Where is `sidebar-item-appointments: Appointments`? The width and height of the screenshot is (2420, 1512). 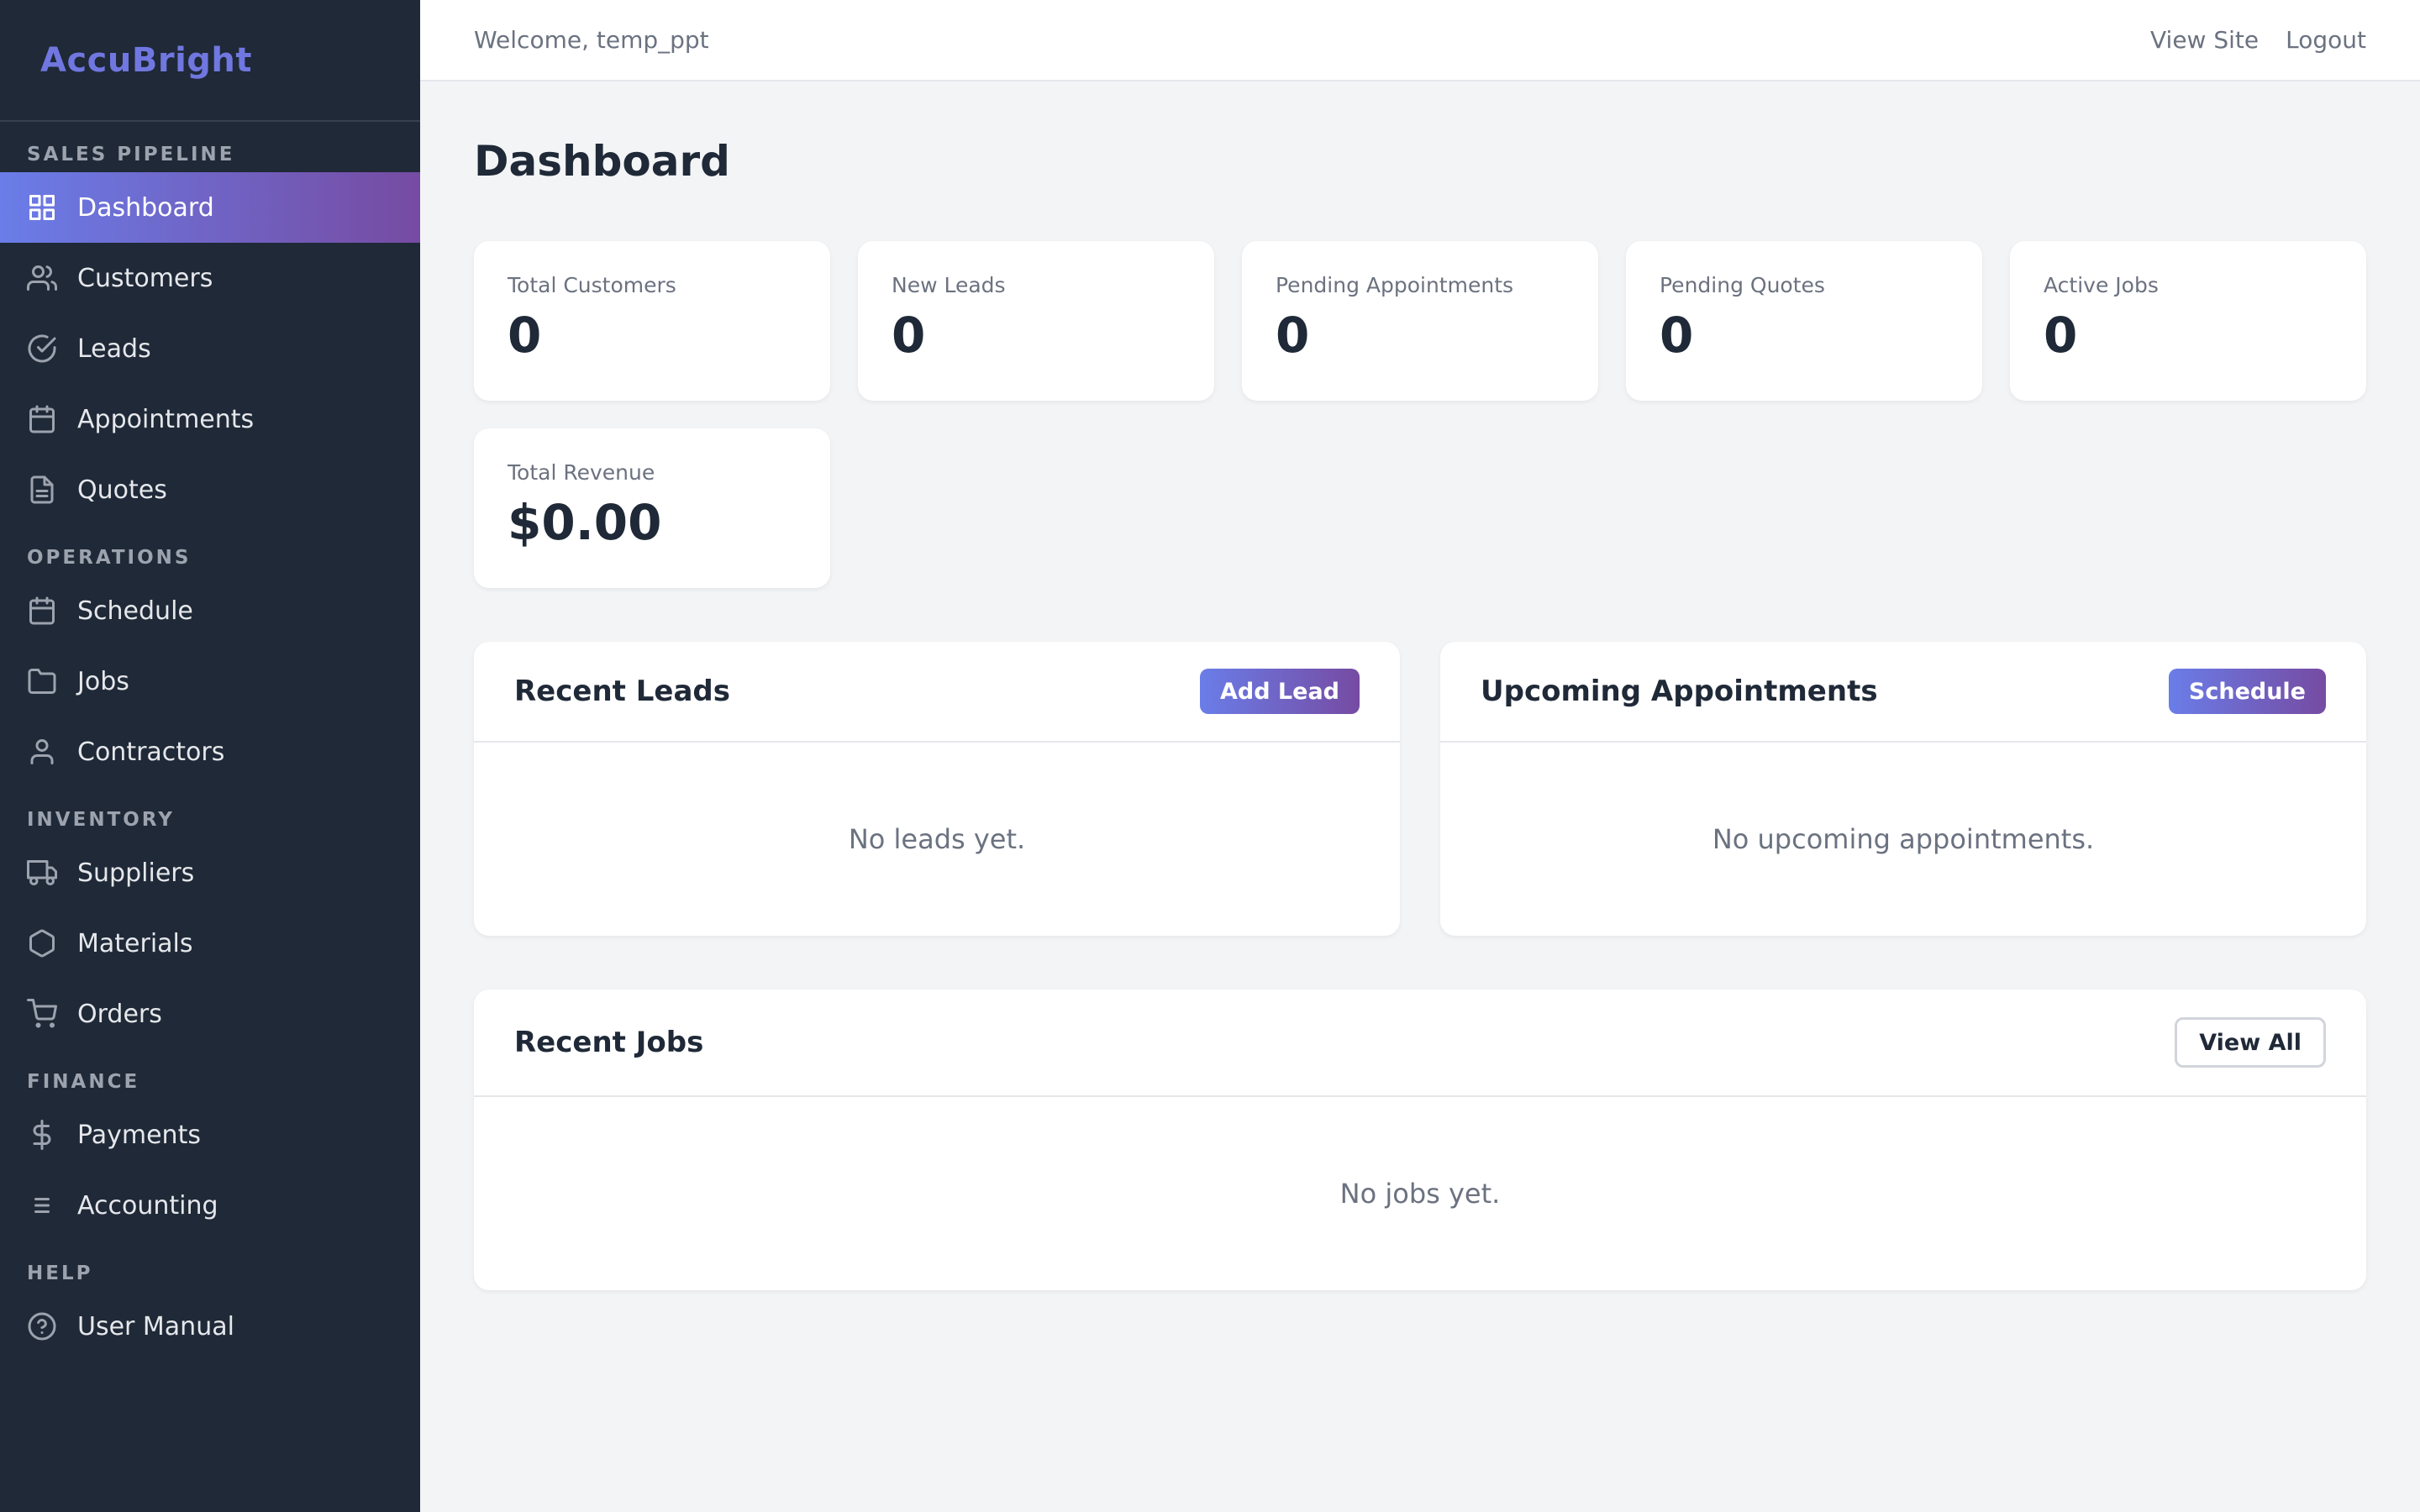 sidebar-item-appointments: Appointments is located at coordinates (210, 419).